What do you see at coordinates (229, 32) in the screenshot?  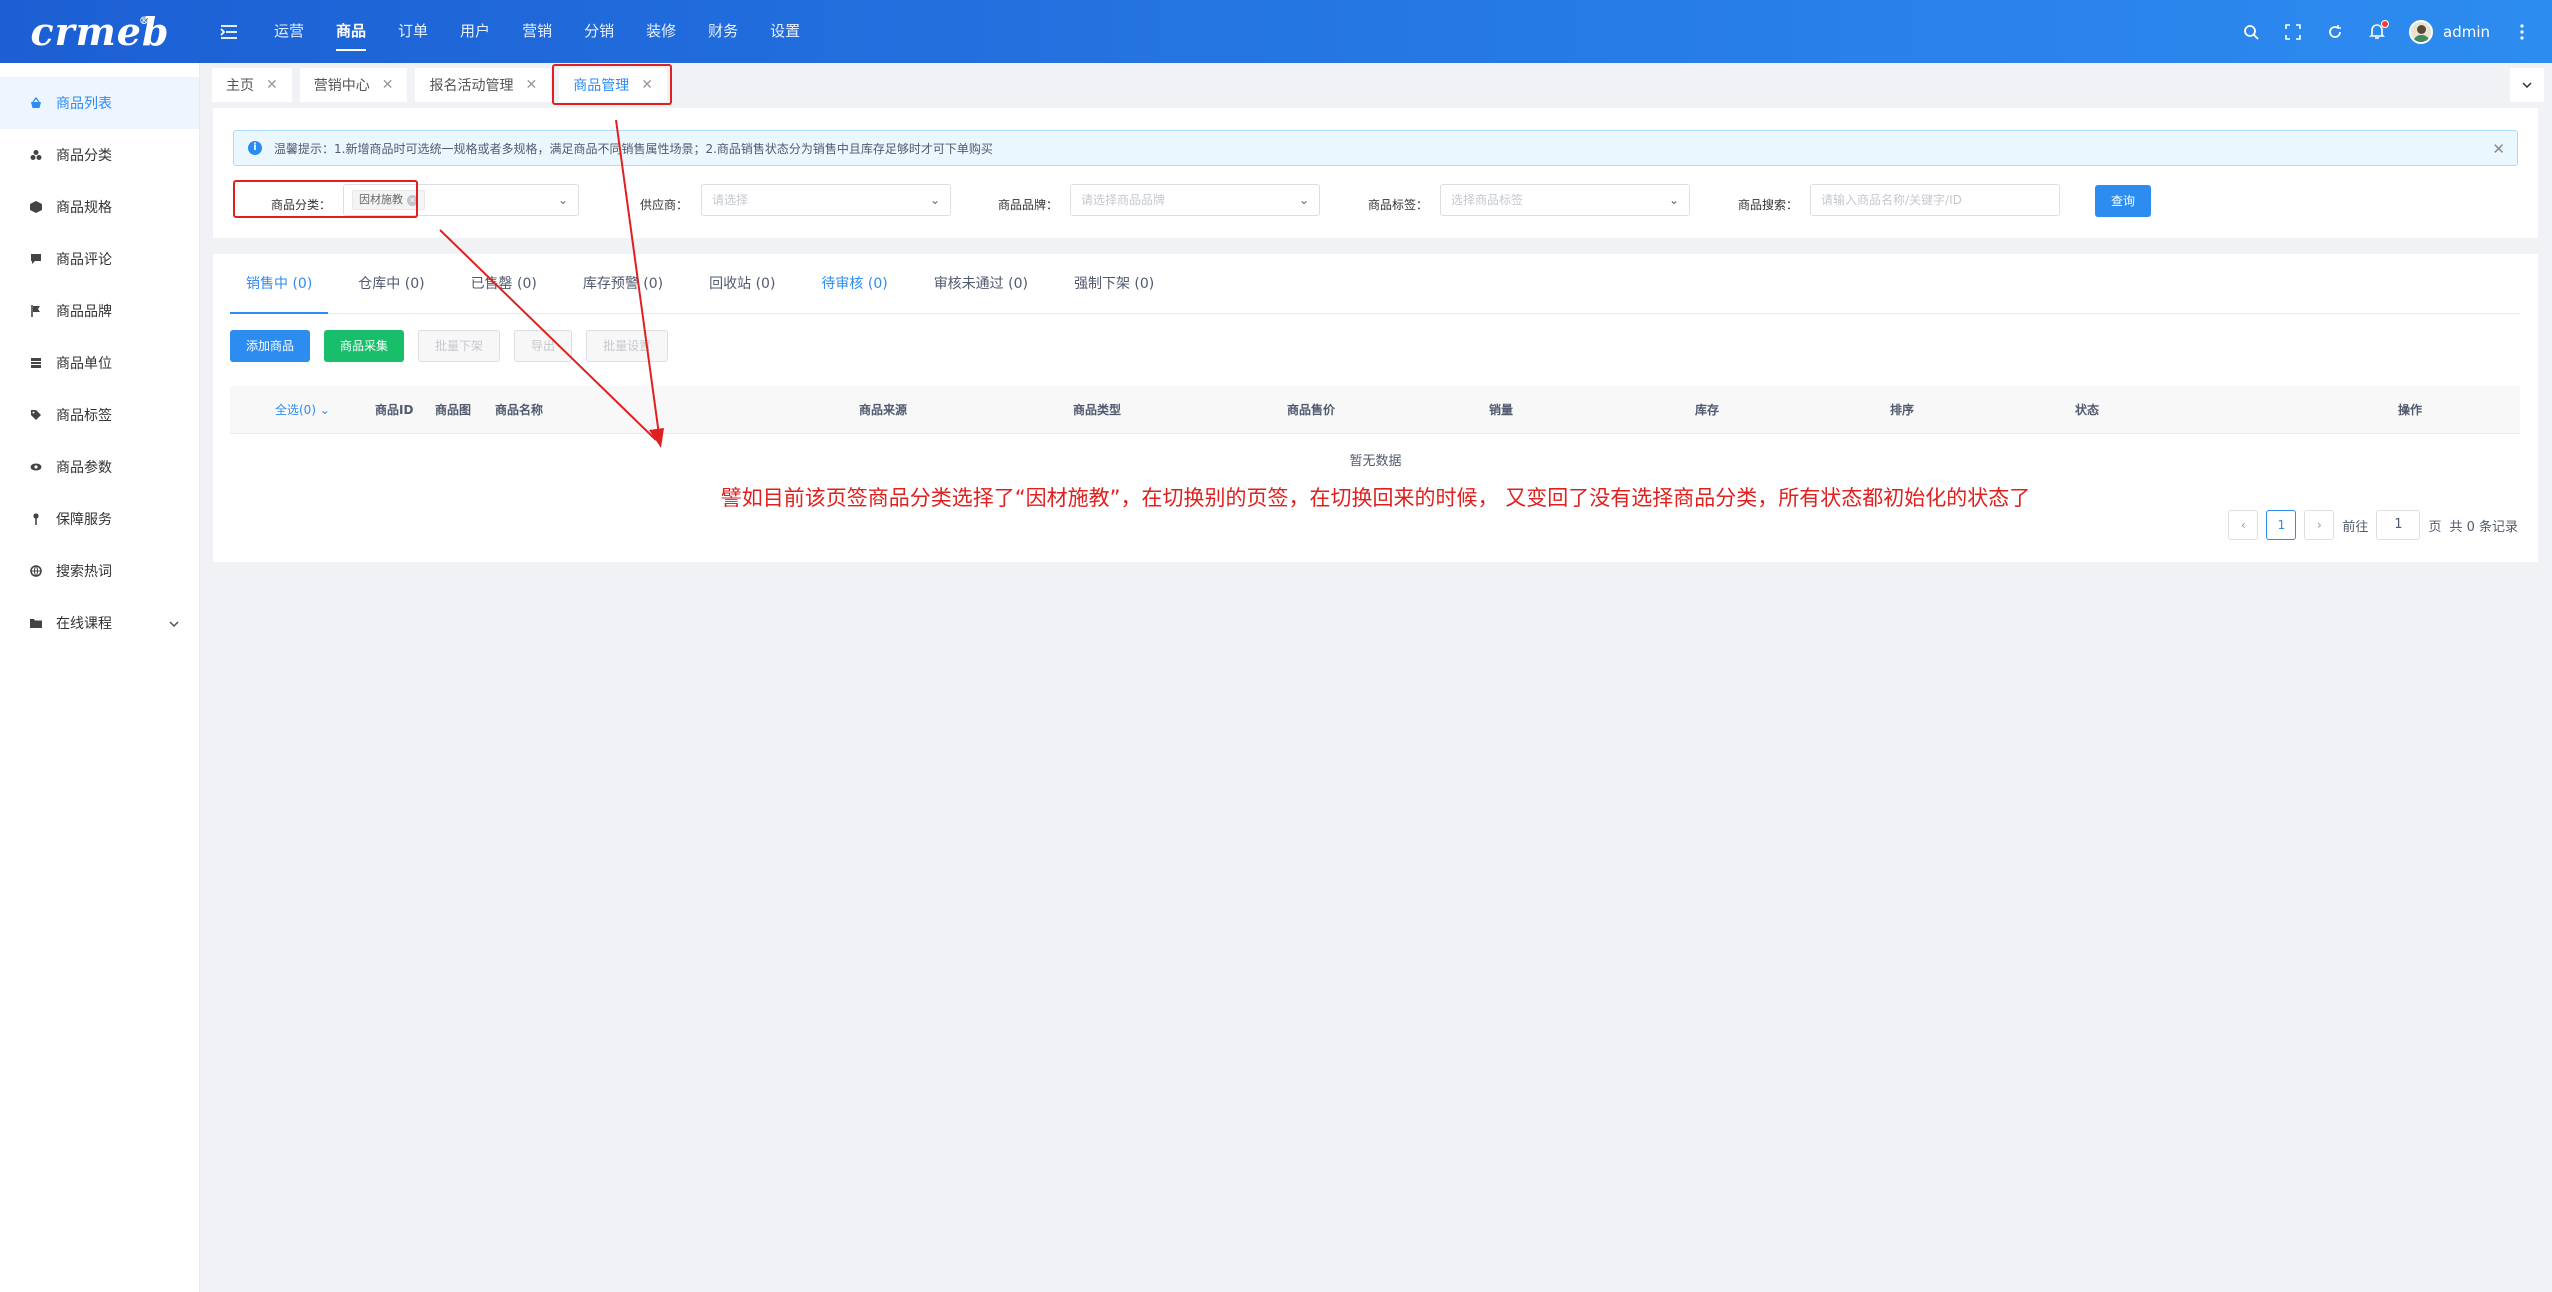 I see `menu-toggle-icon` at bounding box center [229, 32].